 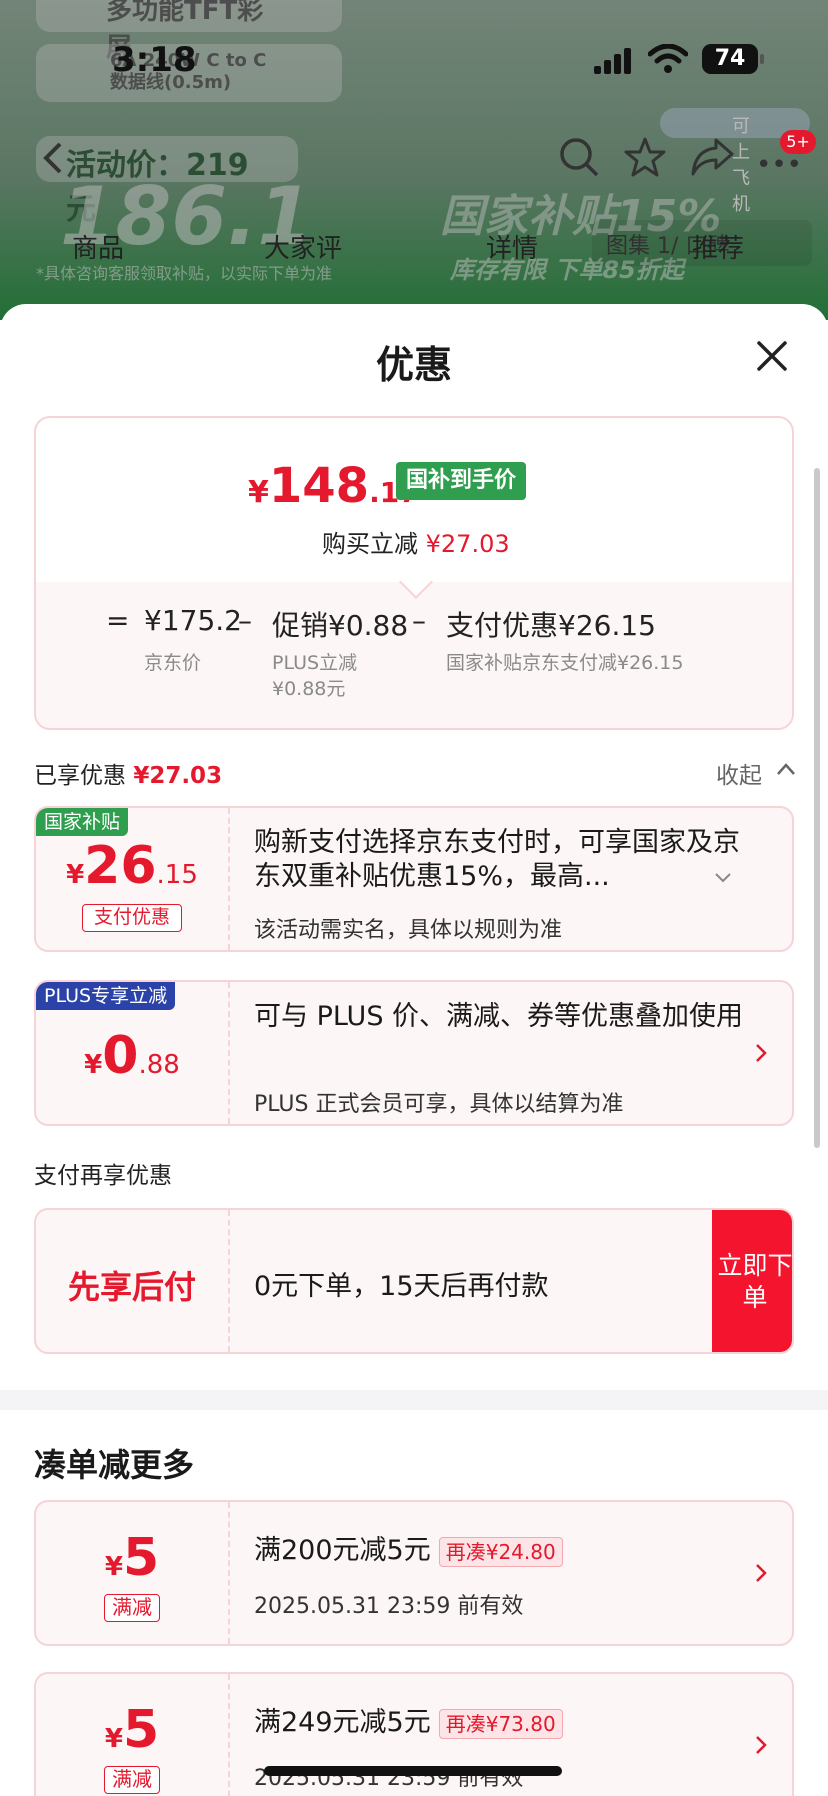 What do you see at coordinates (712, 157) in the screenshot?
I see `share-icon` at bounding box center [712, 157].